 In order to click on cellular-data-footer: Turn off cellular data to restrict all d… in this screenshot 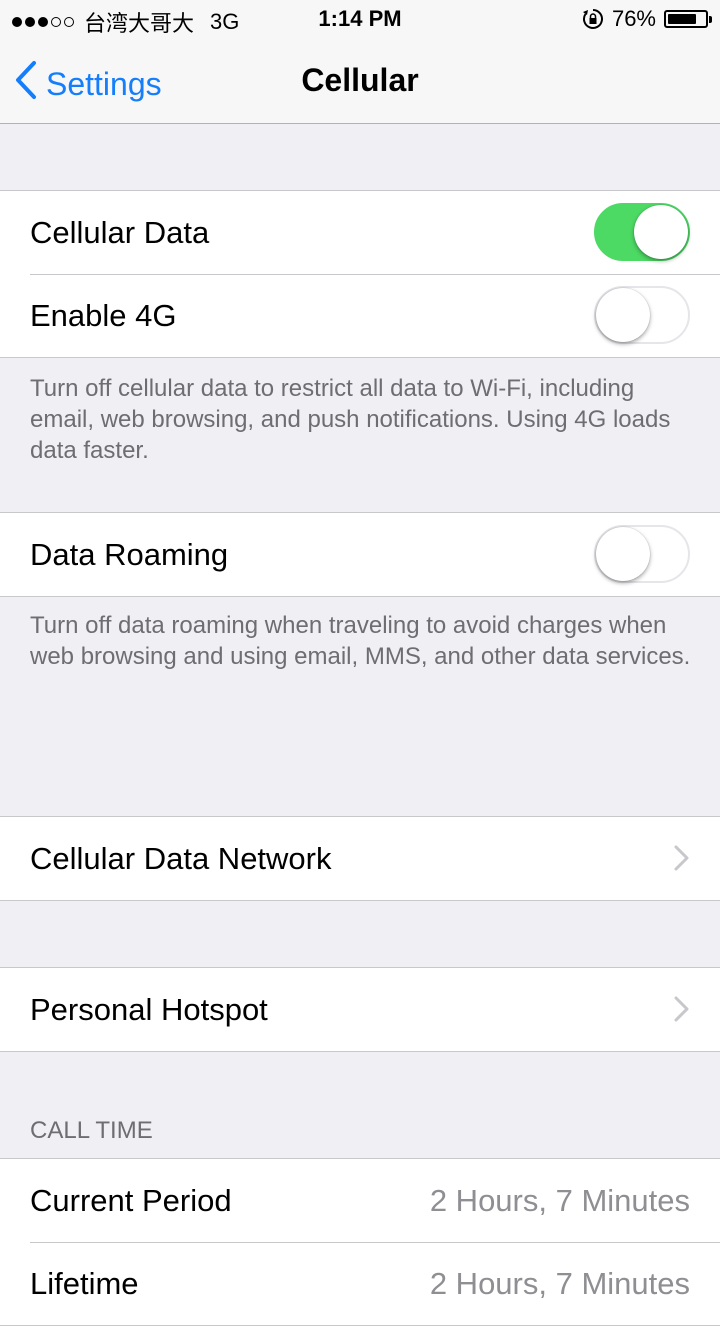, I will do `click(350, 419)`.